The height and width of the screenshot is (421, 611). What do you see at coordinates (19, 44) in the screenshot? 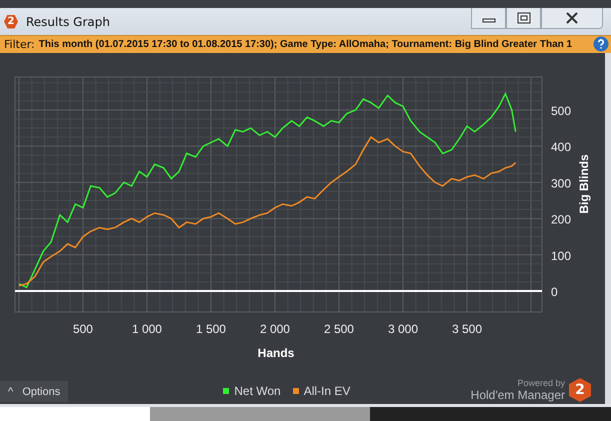
I see `filter-label: Filter:` at bounding box center [19, 44].